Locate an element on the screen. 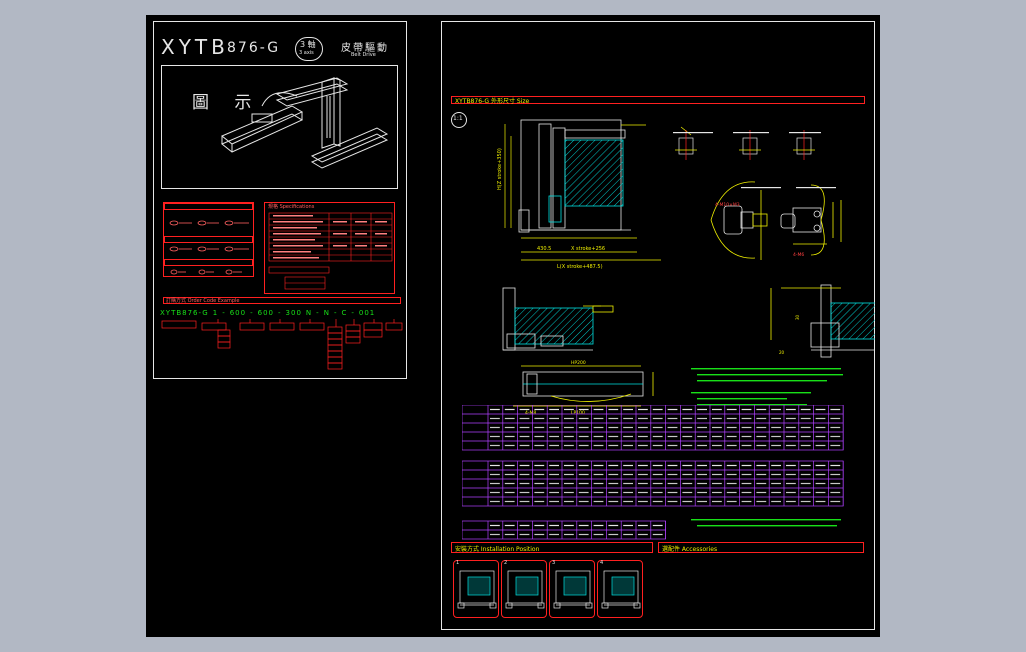 This screenshot has height=652, width=1026. order-code-part: 001 is located at coordinates (367, 313).